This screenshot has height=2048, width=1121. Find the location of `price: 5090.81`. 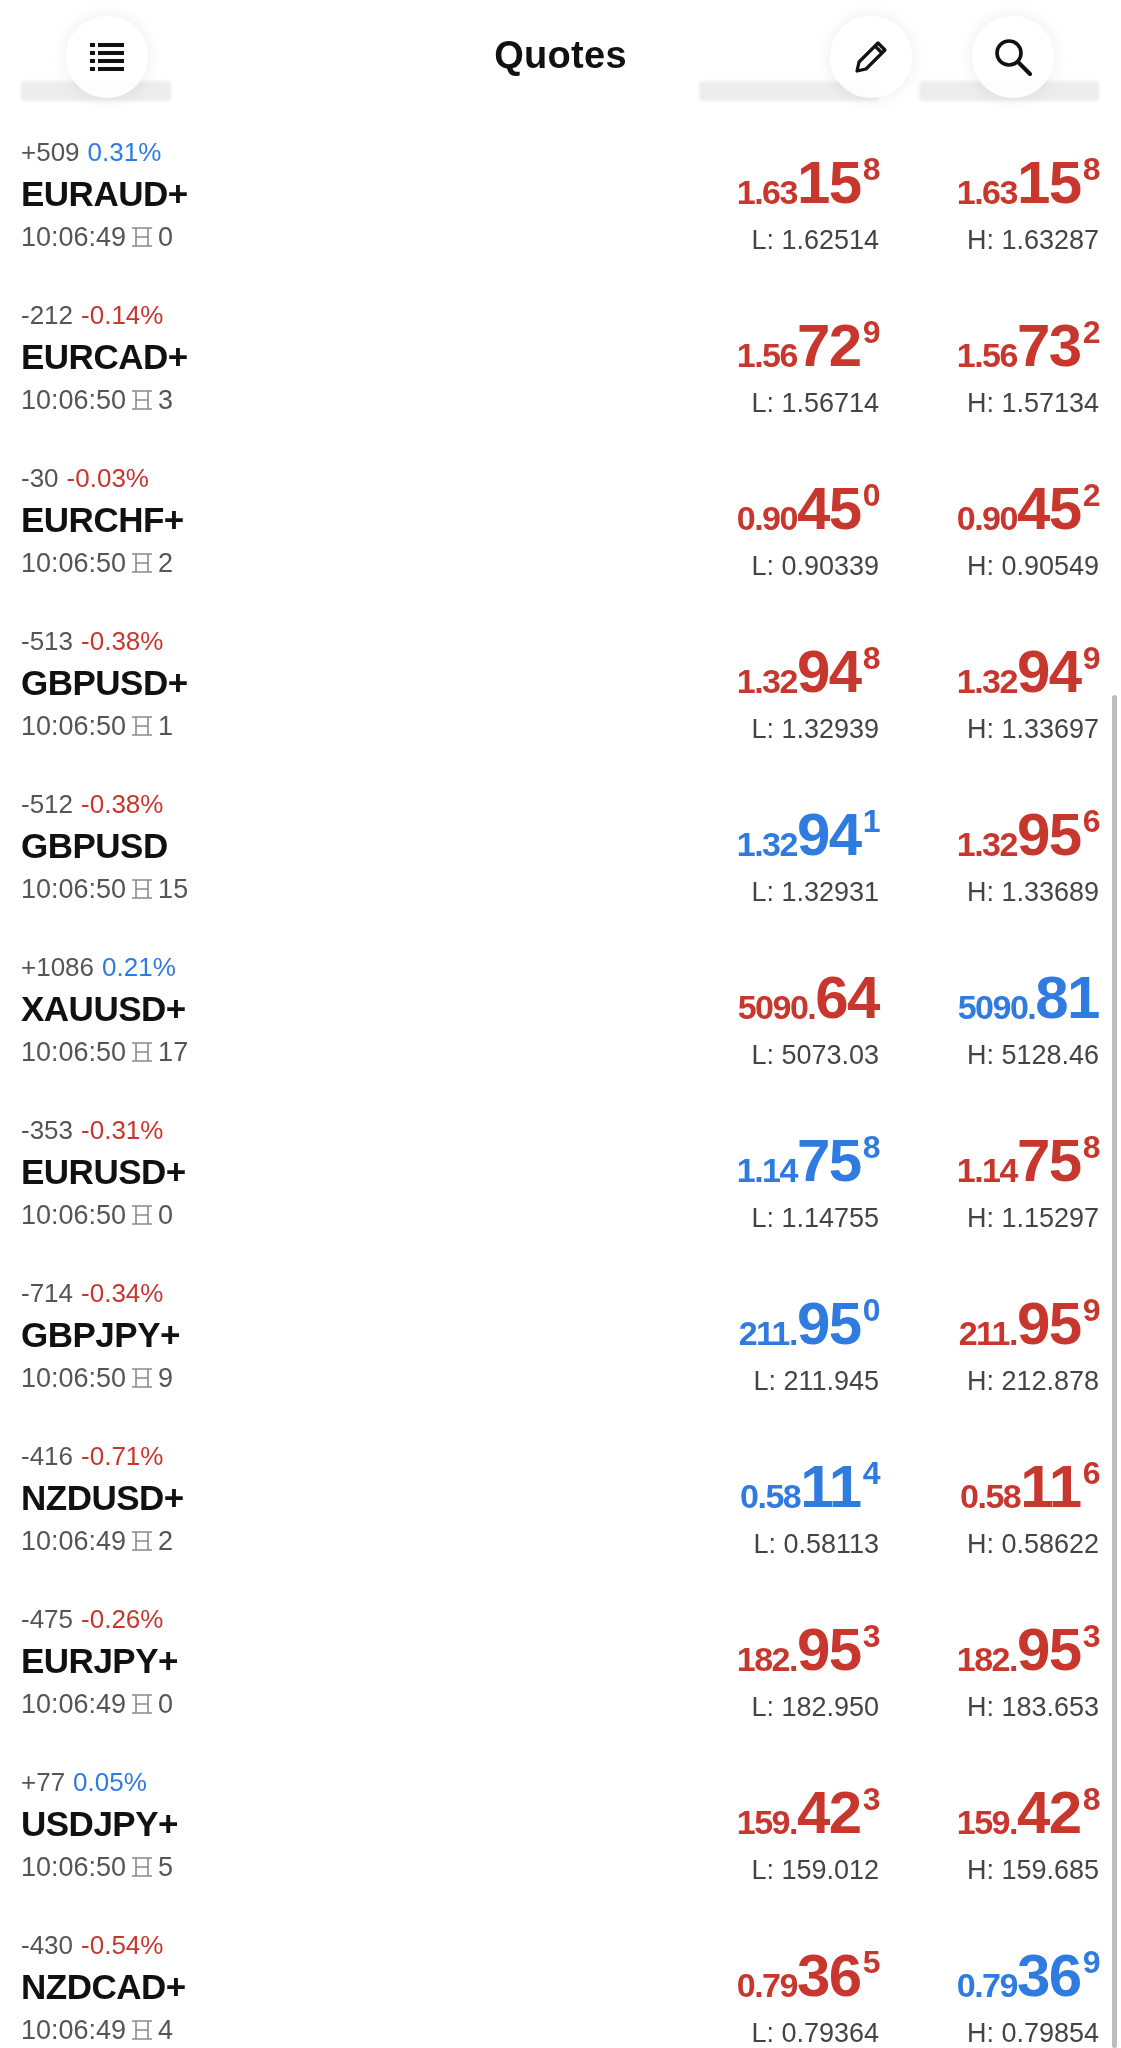

price: 5090.81 is located at coordinates (1028, 998).